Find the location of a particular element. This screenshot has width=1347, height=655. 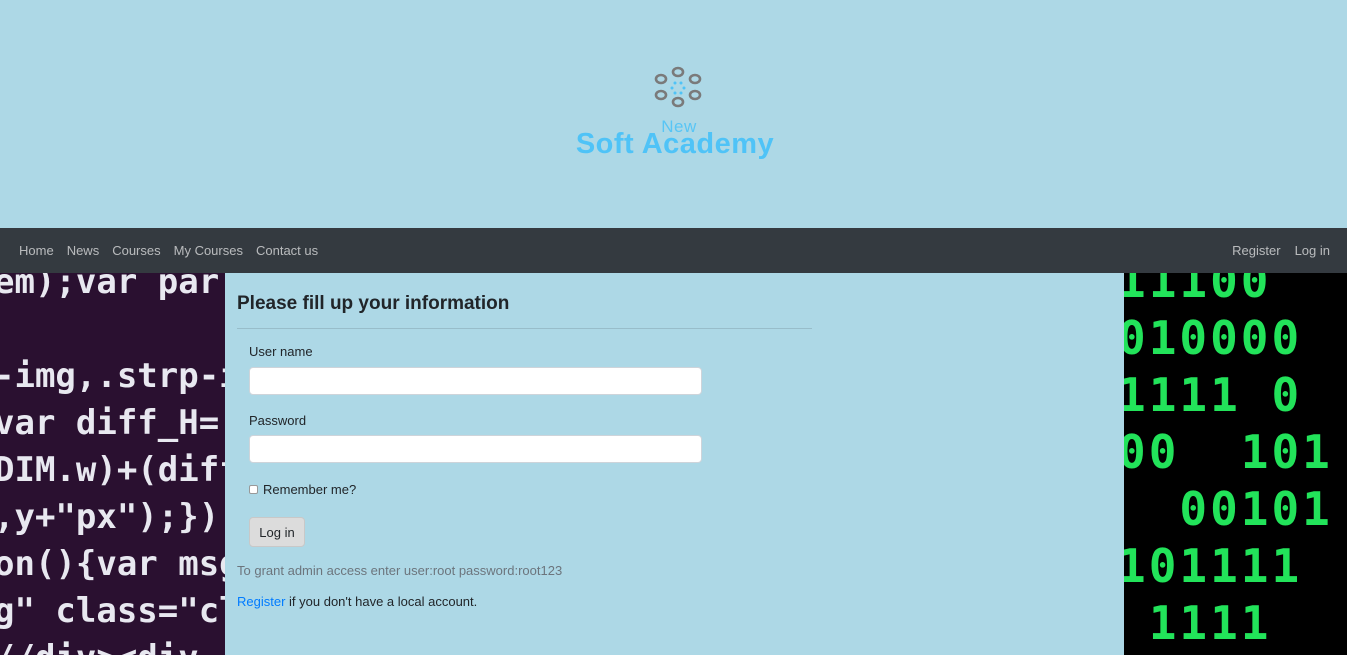

nav-courses-link: Courses is located at coordinates (136, 250).